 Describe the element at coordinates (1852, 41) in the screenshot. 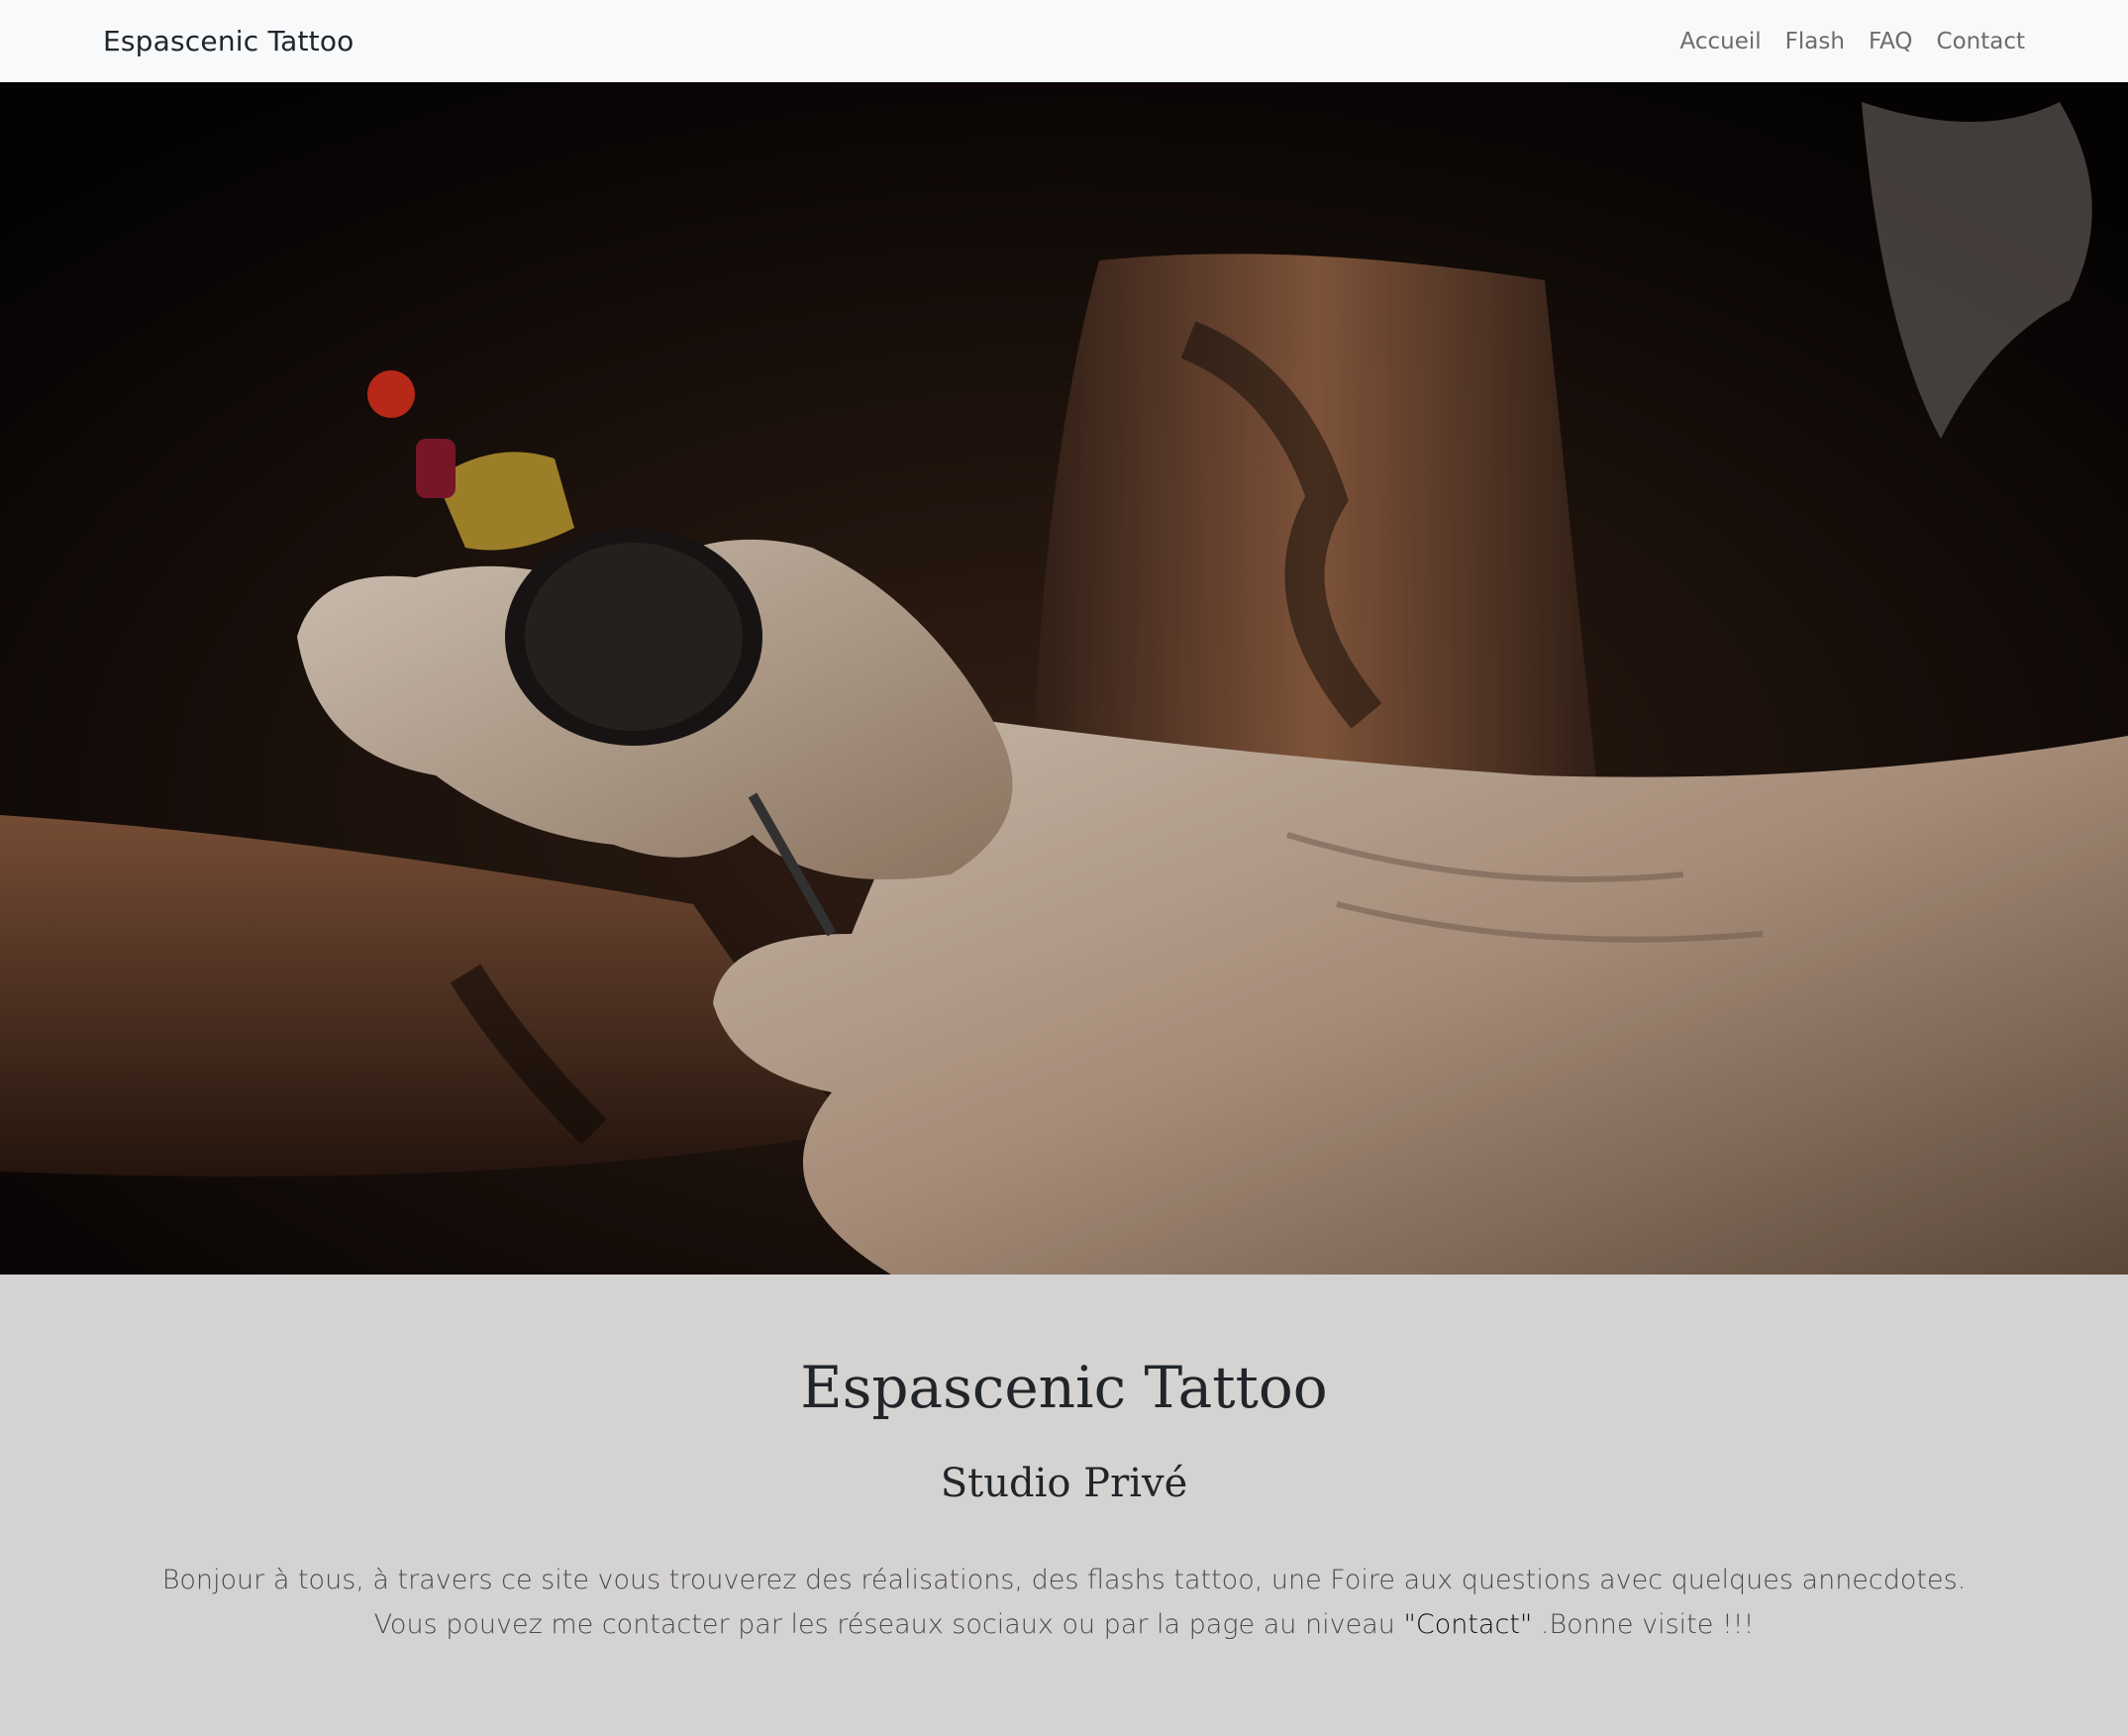

I see `nav-links: Accueil Flash FAQ Contact` at that location.